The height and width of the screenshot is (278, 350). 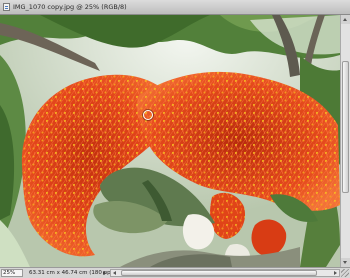 What do you see at coordinates (345, 262) in the screenshot?
I see `arrow-down-icon` at bounding box center [345, 262].